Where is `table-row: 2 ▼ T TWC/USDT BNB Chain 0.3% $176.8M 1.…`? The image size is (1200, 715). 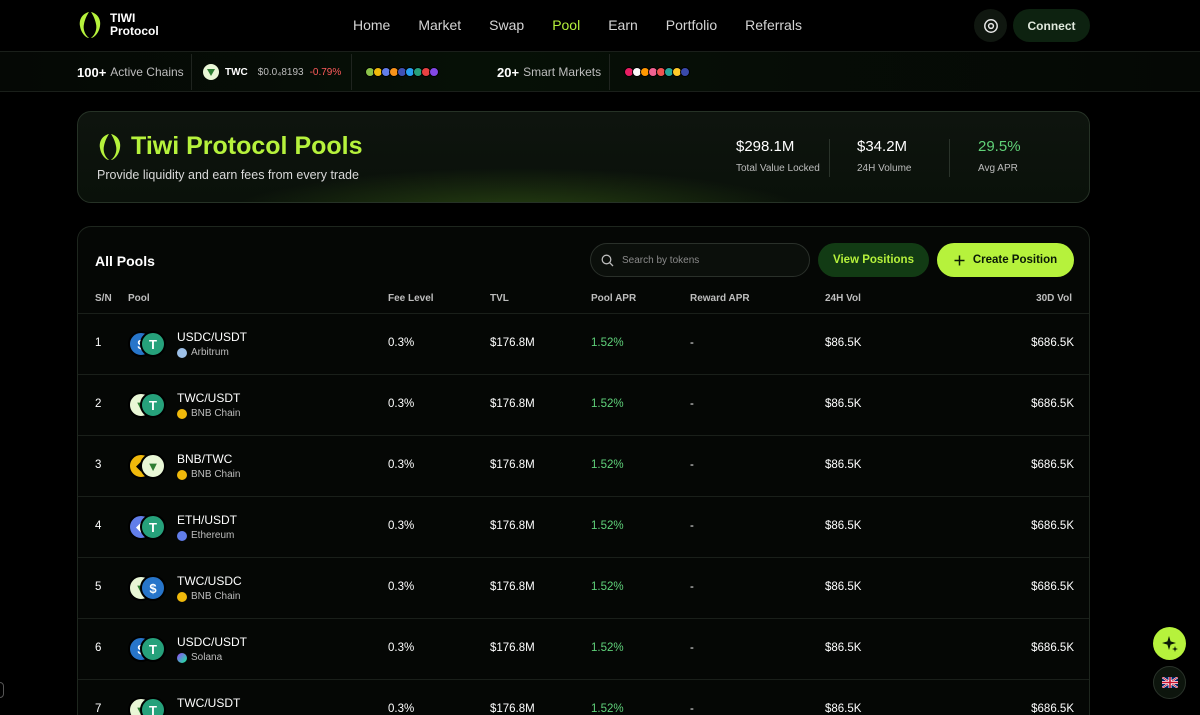 table-row: 2 ▼ T TWC/USDT BNB Chain 0.3% $176.8M 1.… is located at coordinates (583, 404).